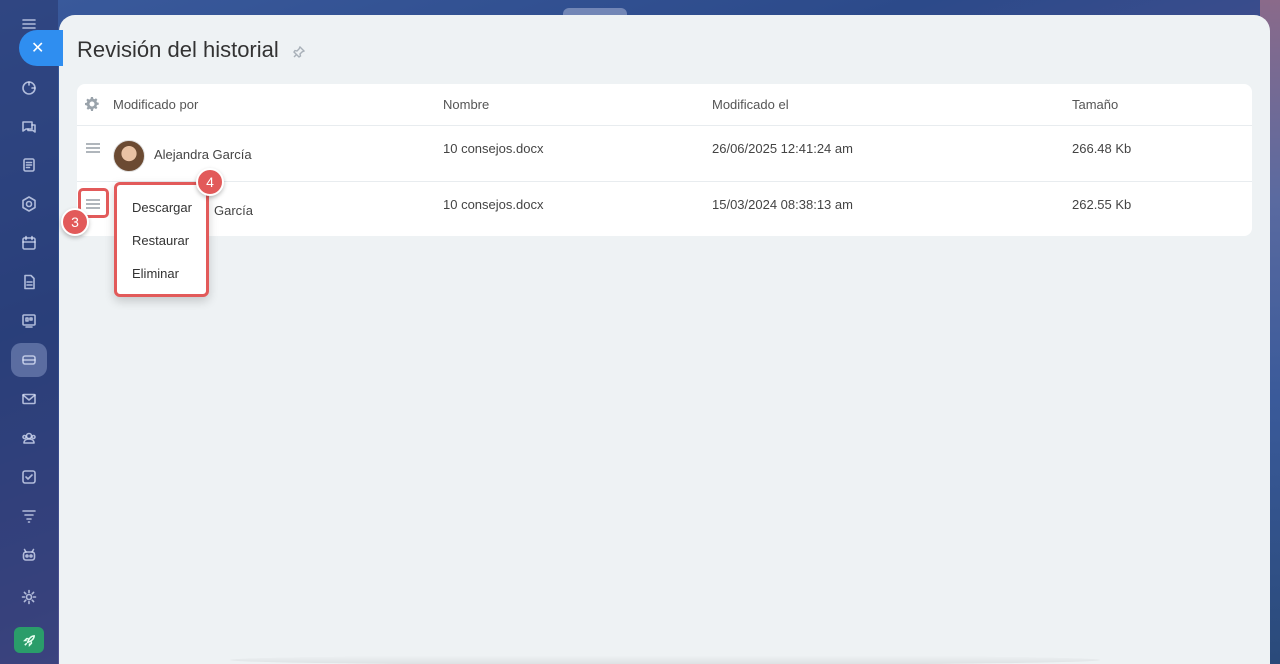  What do you see at coordinates (162, 207) in the screenshot?
I see `menu-item-download: Descargar` at bounding box center [162, 207].